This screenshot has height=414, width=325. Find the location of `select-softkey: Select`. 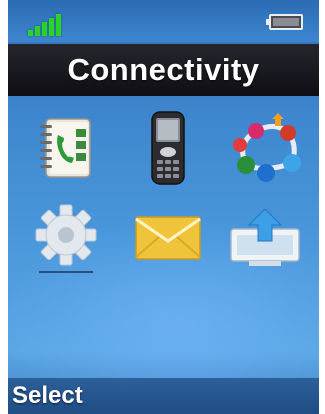

select-softkey: Select is located at coordinates (47, 396).